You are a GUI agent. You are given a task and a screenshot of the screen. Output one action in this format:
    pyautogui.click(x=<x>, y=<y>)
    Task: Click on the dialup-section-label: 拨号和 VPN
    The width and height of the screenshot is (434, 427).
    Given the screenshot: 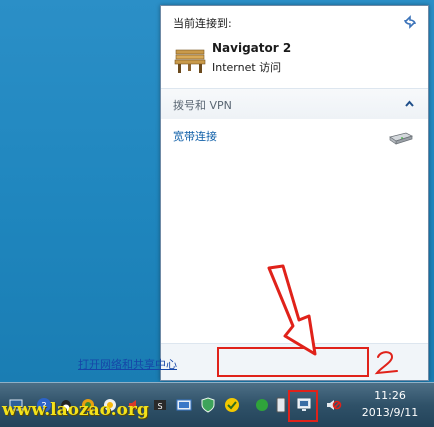 What is the action you would take?
    pyautogui.click(x=202, y=105)
    